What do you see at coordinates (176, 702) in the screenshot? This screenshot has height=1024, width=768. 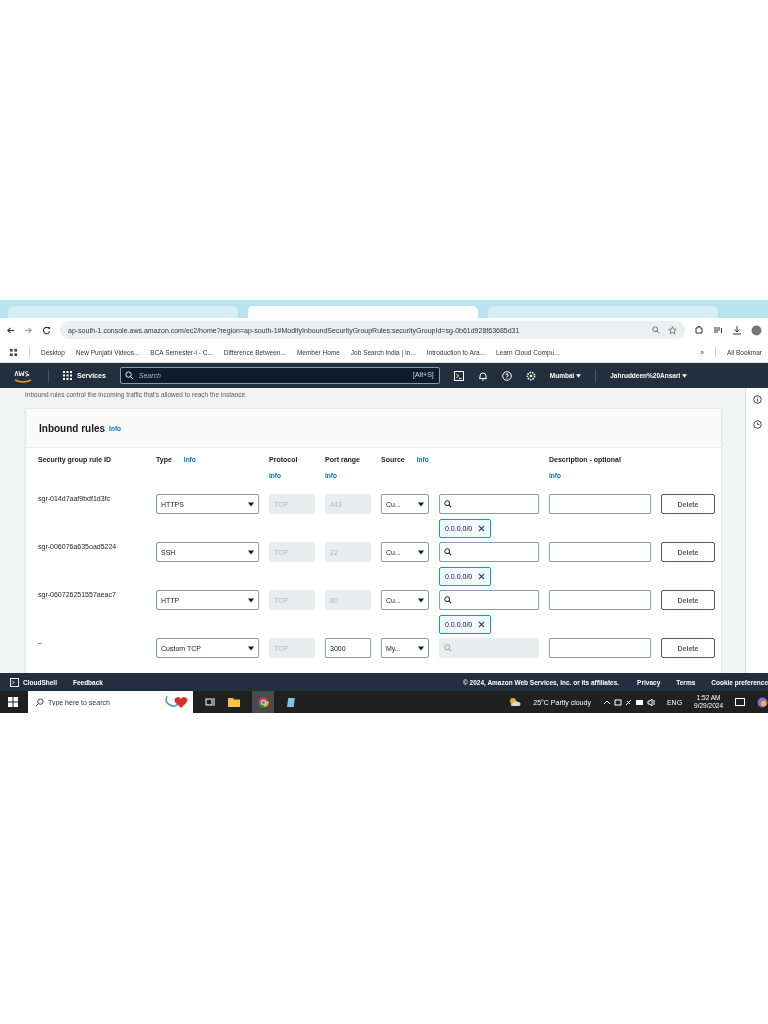 I see `heart-icon` at bounding box center [176, 702].